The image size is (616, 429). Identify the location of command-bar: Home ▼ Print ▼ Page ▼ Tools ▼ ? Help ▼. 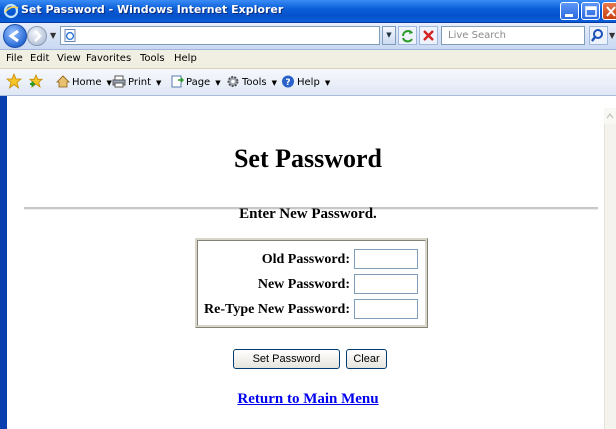
(308, 82).